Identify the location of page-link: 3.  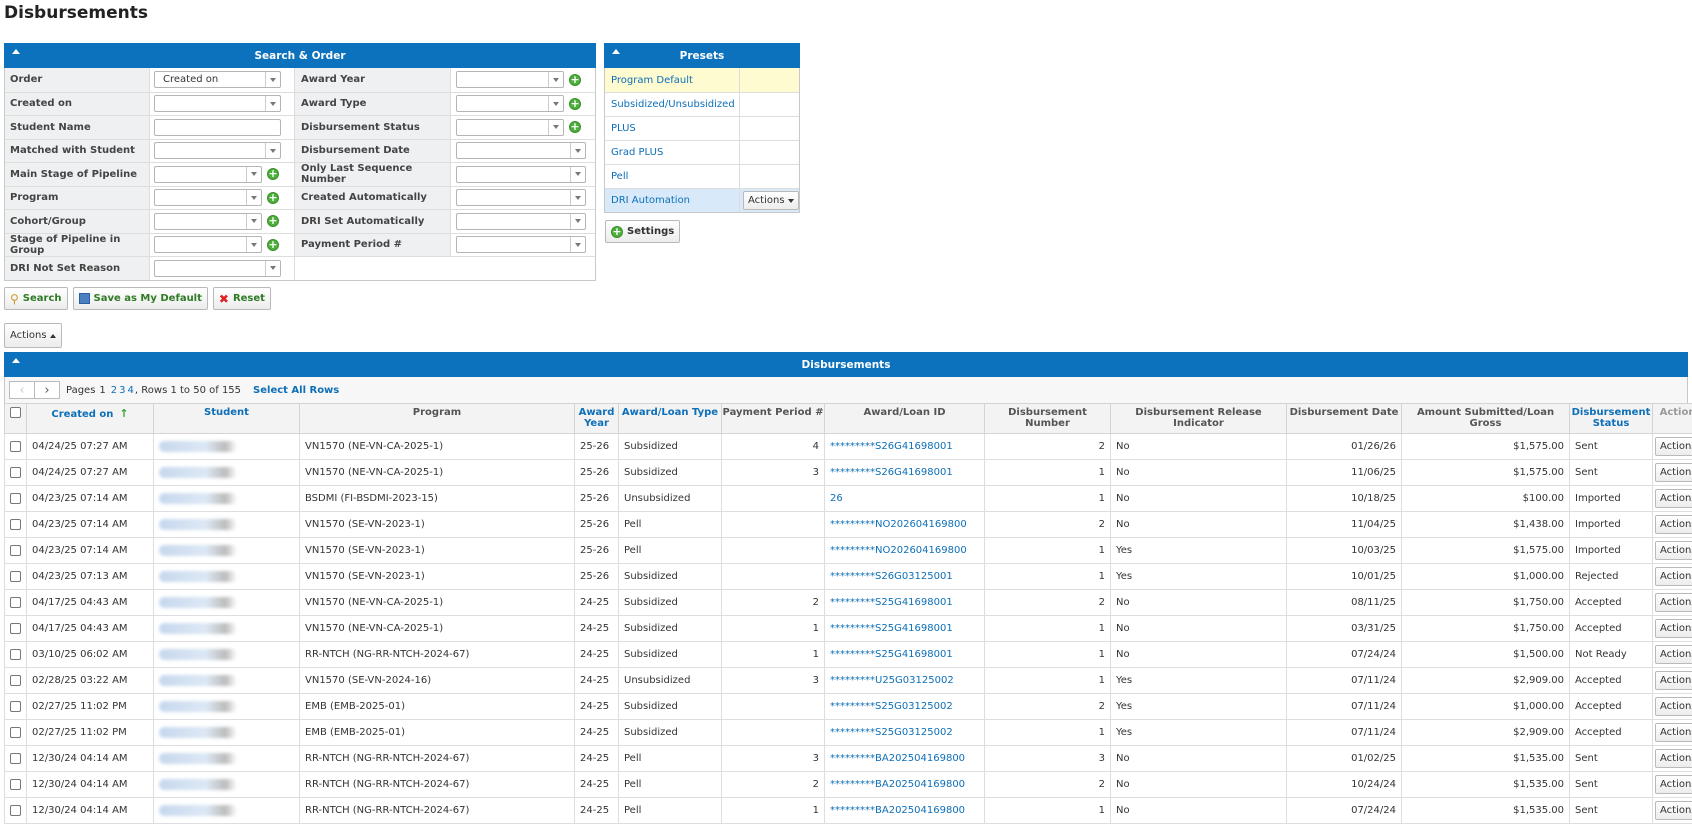
(122, 390).